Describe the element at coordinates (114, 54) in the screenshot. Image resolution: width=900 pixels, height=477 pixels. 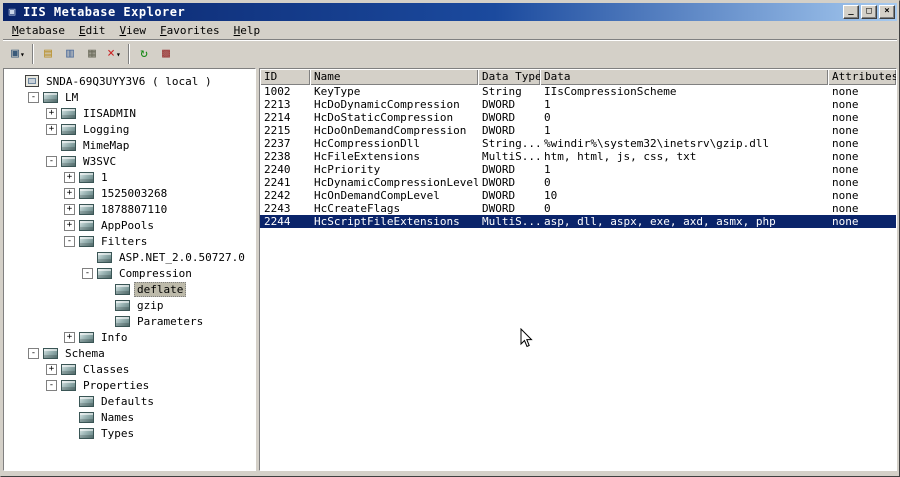
I see `delete-button: × ▾` at that location.